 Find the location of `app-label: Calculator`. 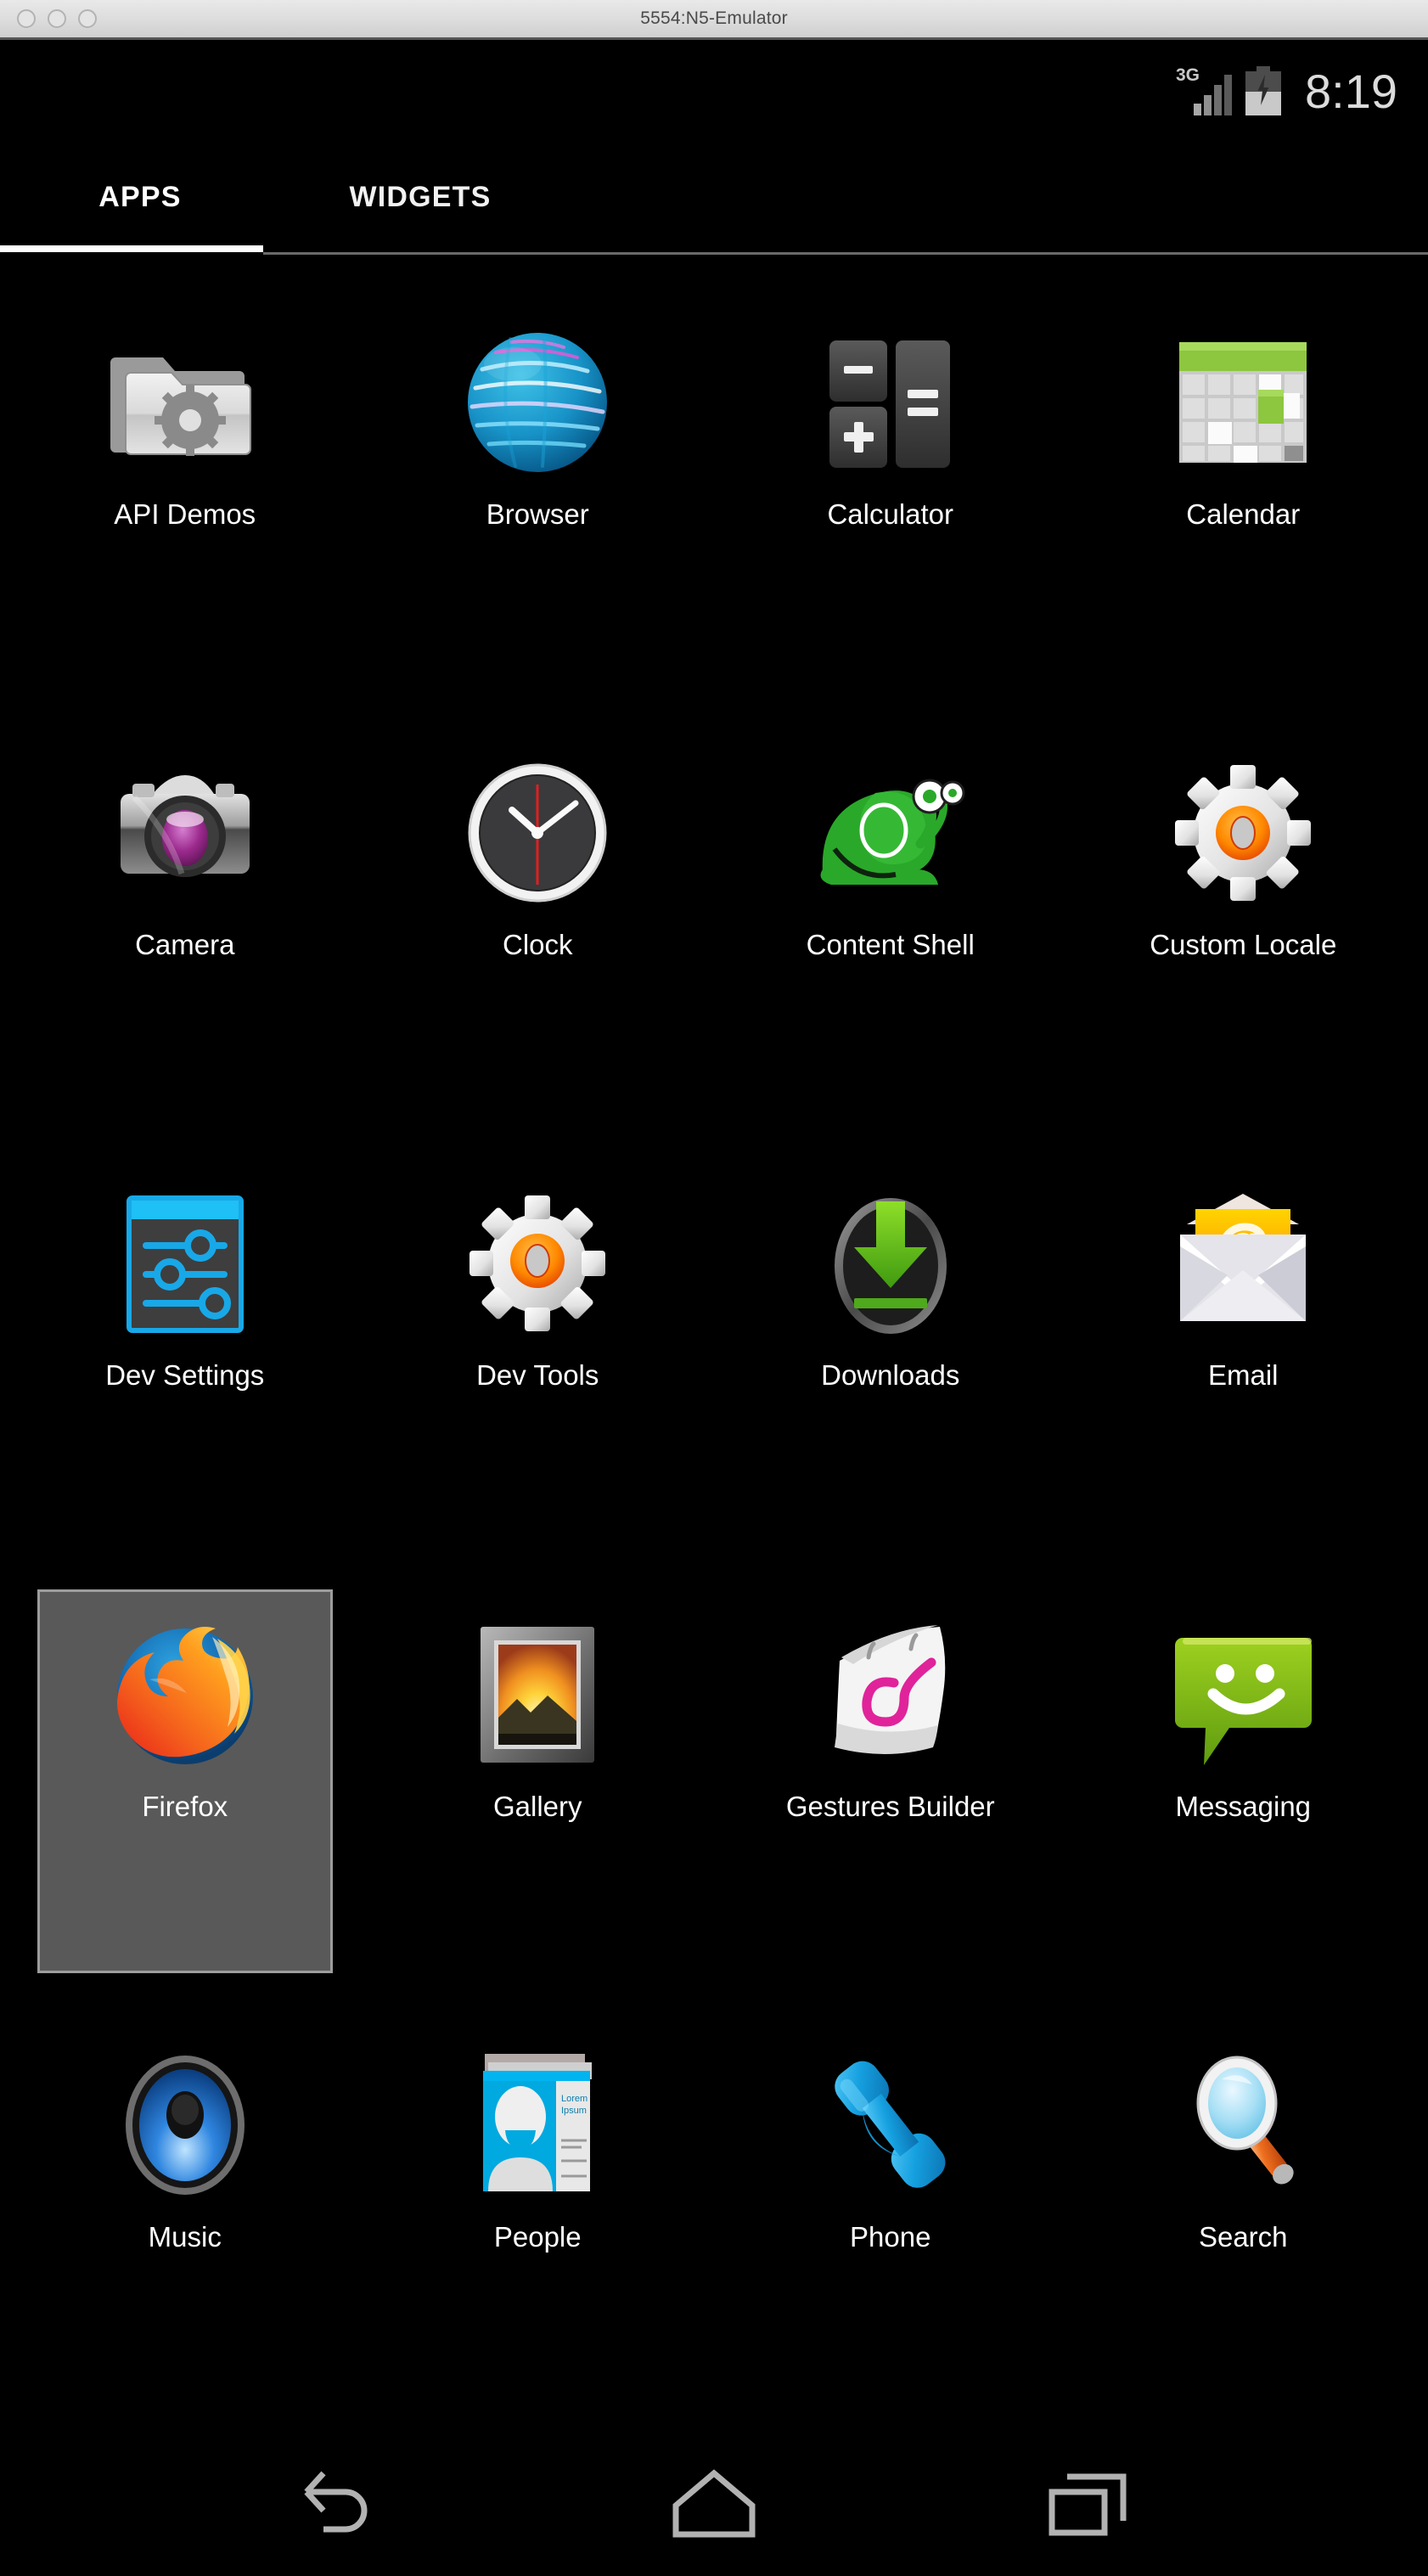

app-label: Calculator is located at coordinates (890, 514).